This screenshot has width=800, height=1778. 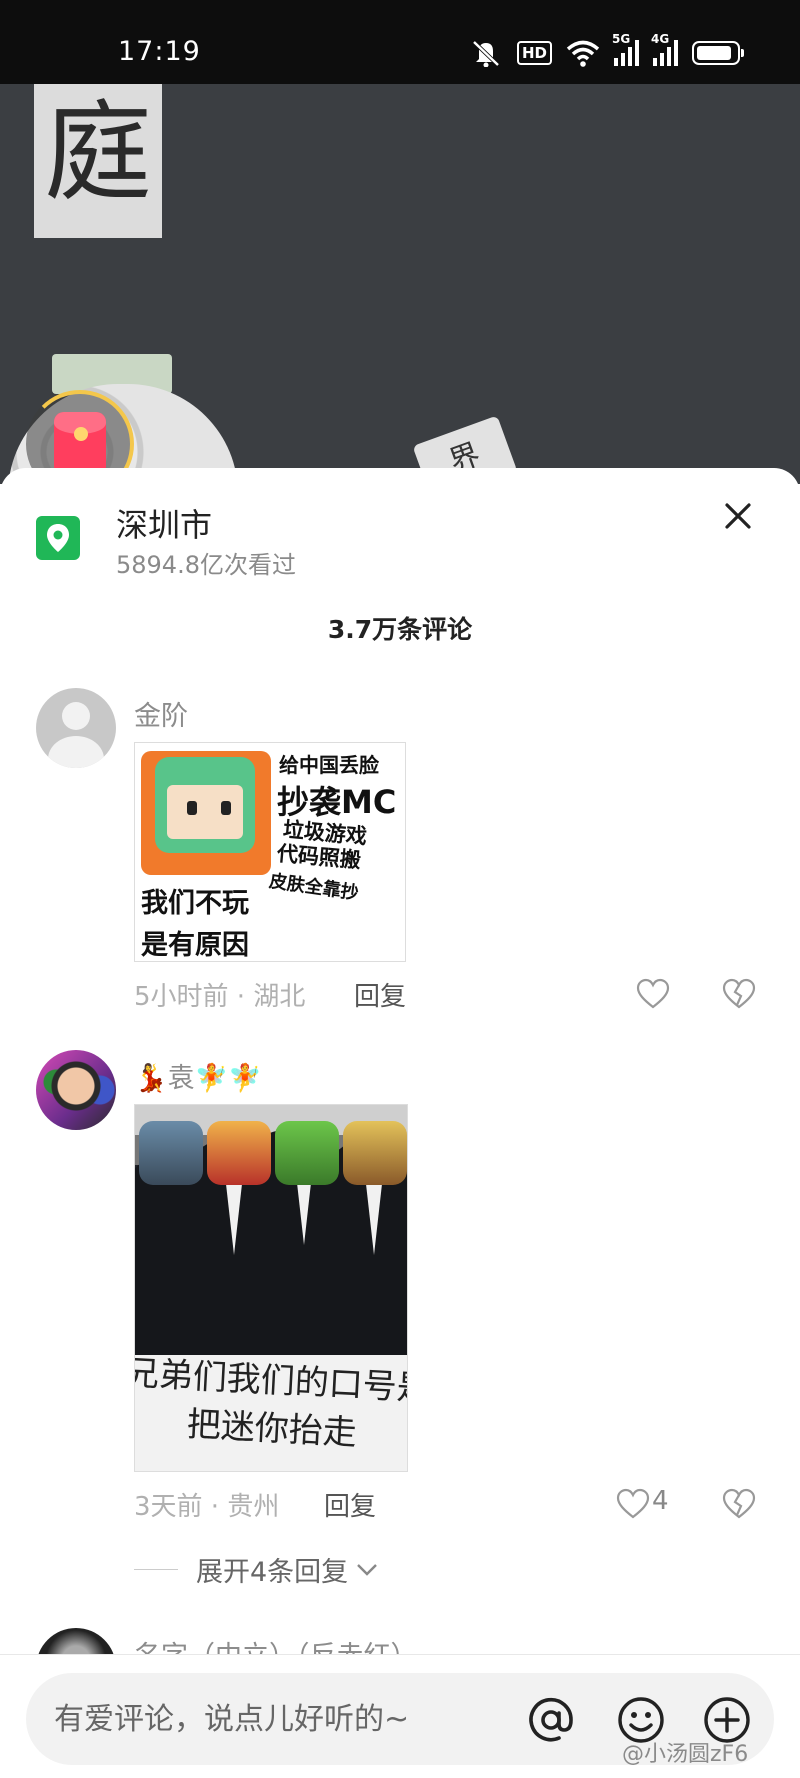 I want to click on mention-icon, so click(x=551, y=1720).